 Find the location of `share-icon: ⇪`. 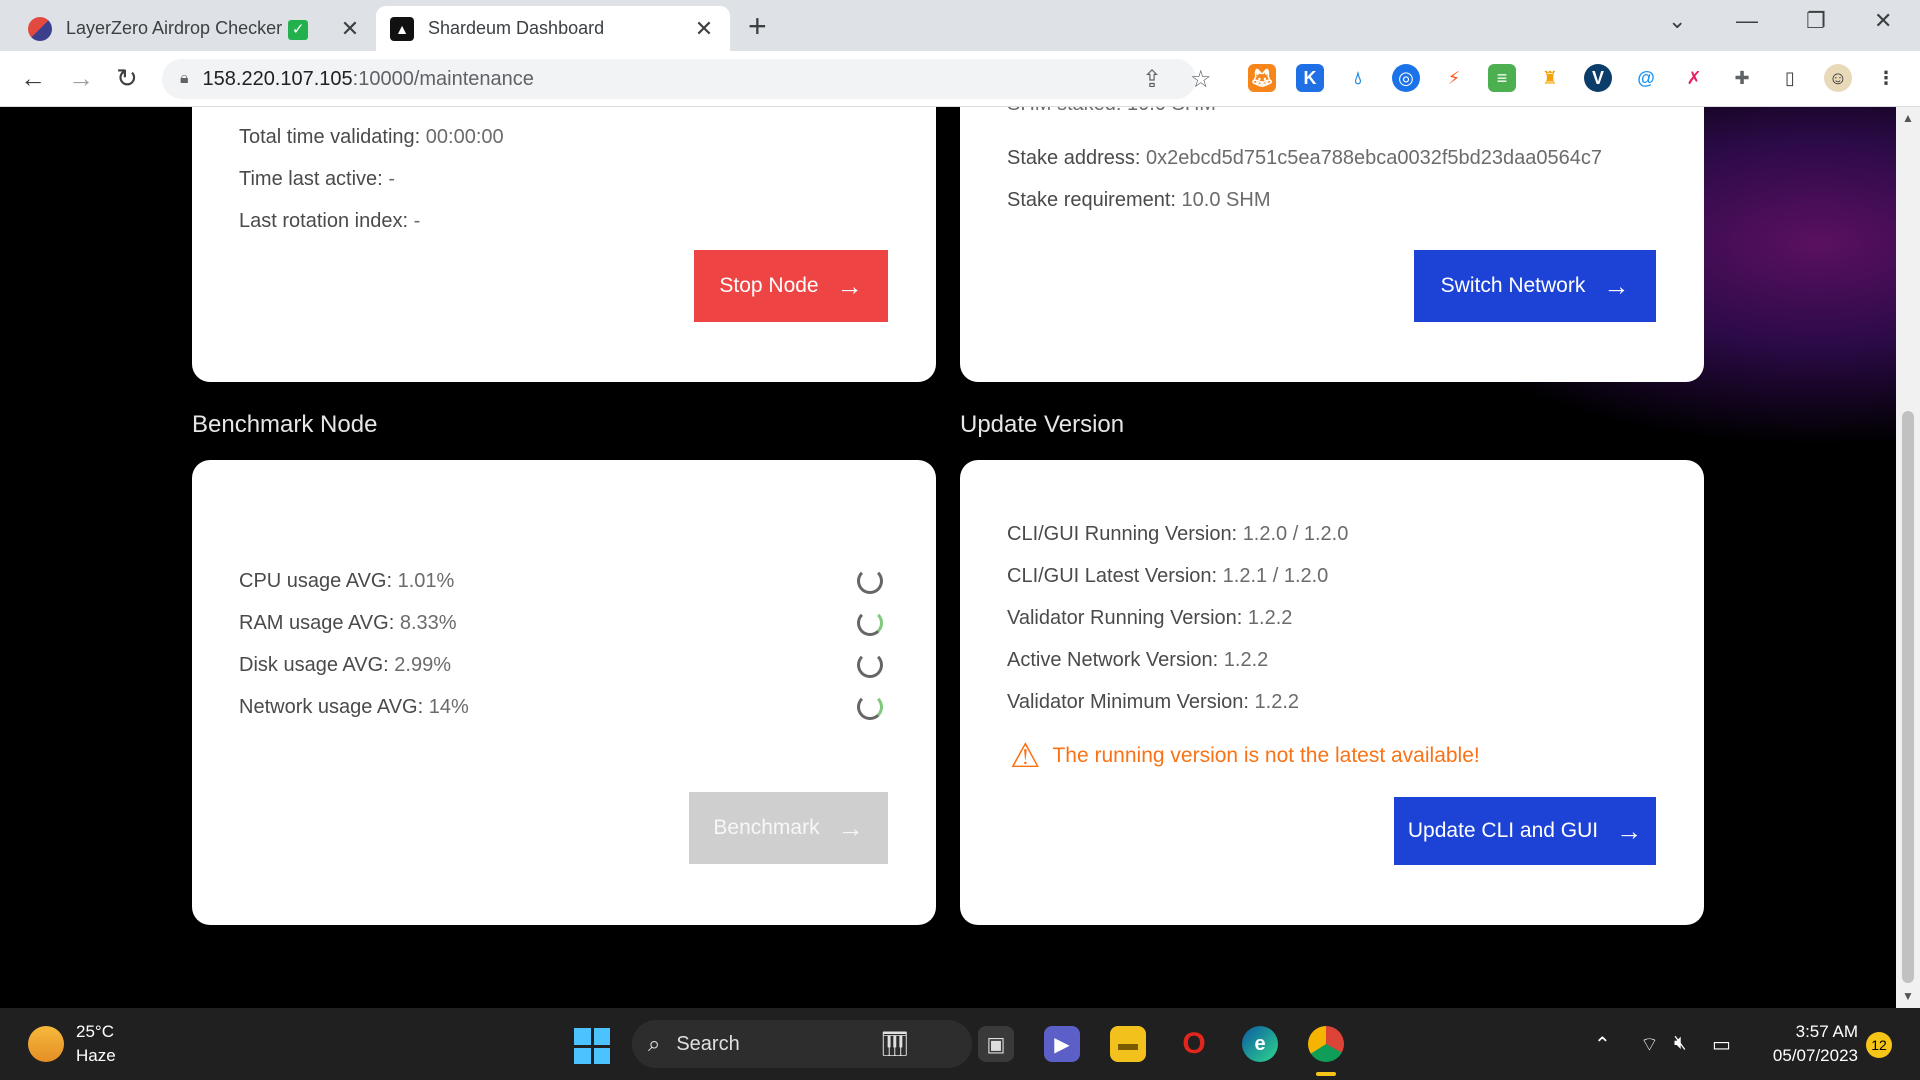

share-icon: ⇪ is located at coordinates (1152, 79).